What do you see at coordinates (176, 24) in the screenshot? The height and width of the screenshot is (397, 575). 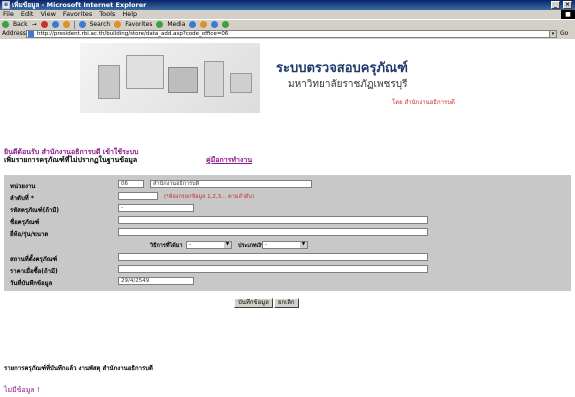 I see `media-button: Media` at bounding box center [176, 24].